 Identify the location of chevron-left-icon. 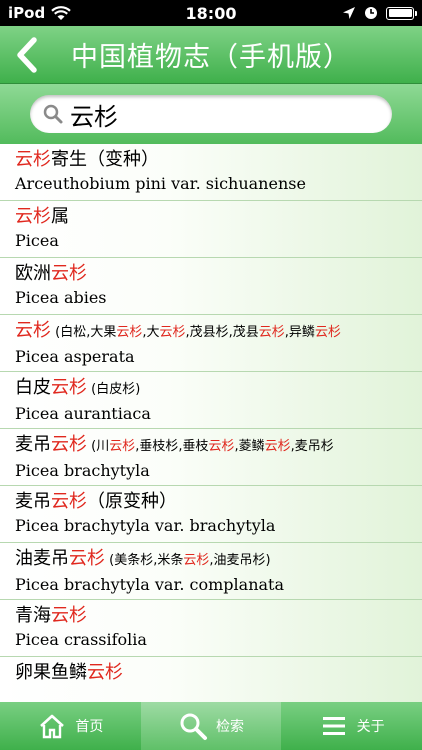
(27, 54).